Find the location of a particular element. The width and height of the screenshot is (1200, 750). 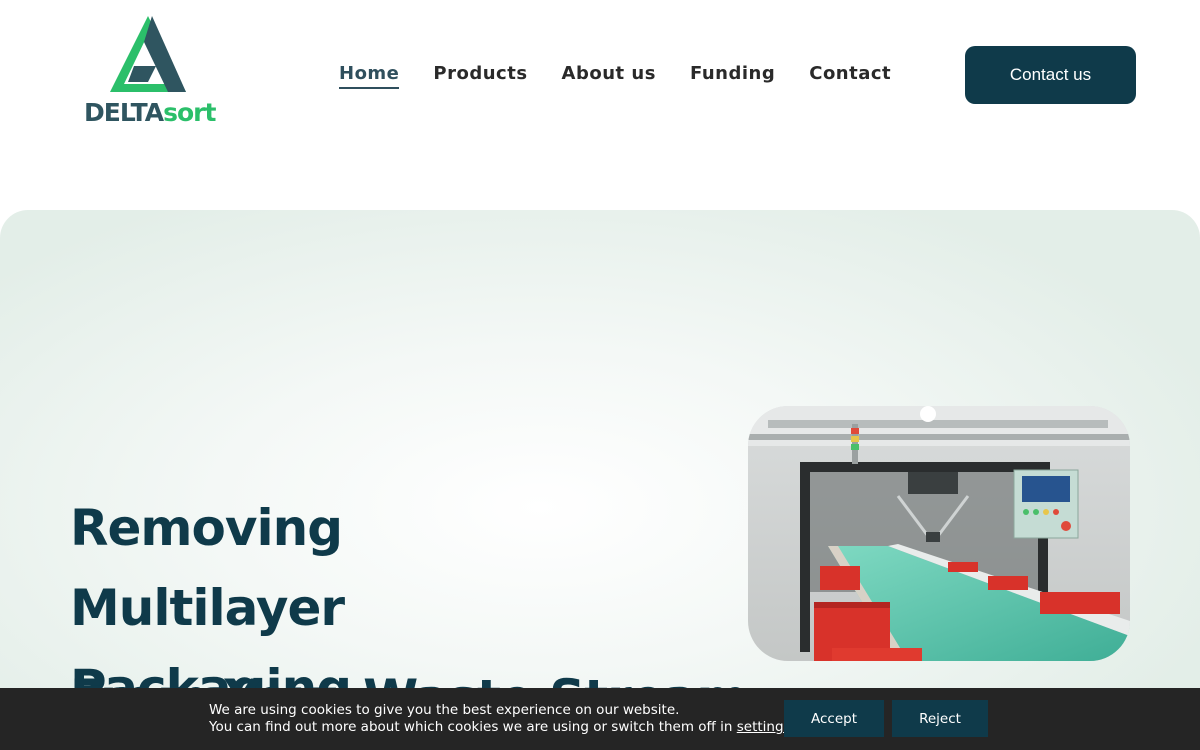

deltasort-logo: DELTAsort is located at coordinates (150, 70).